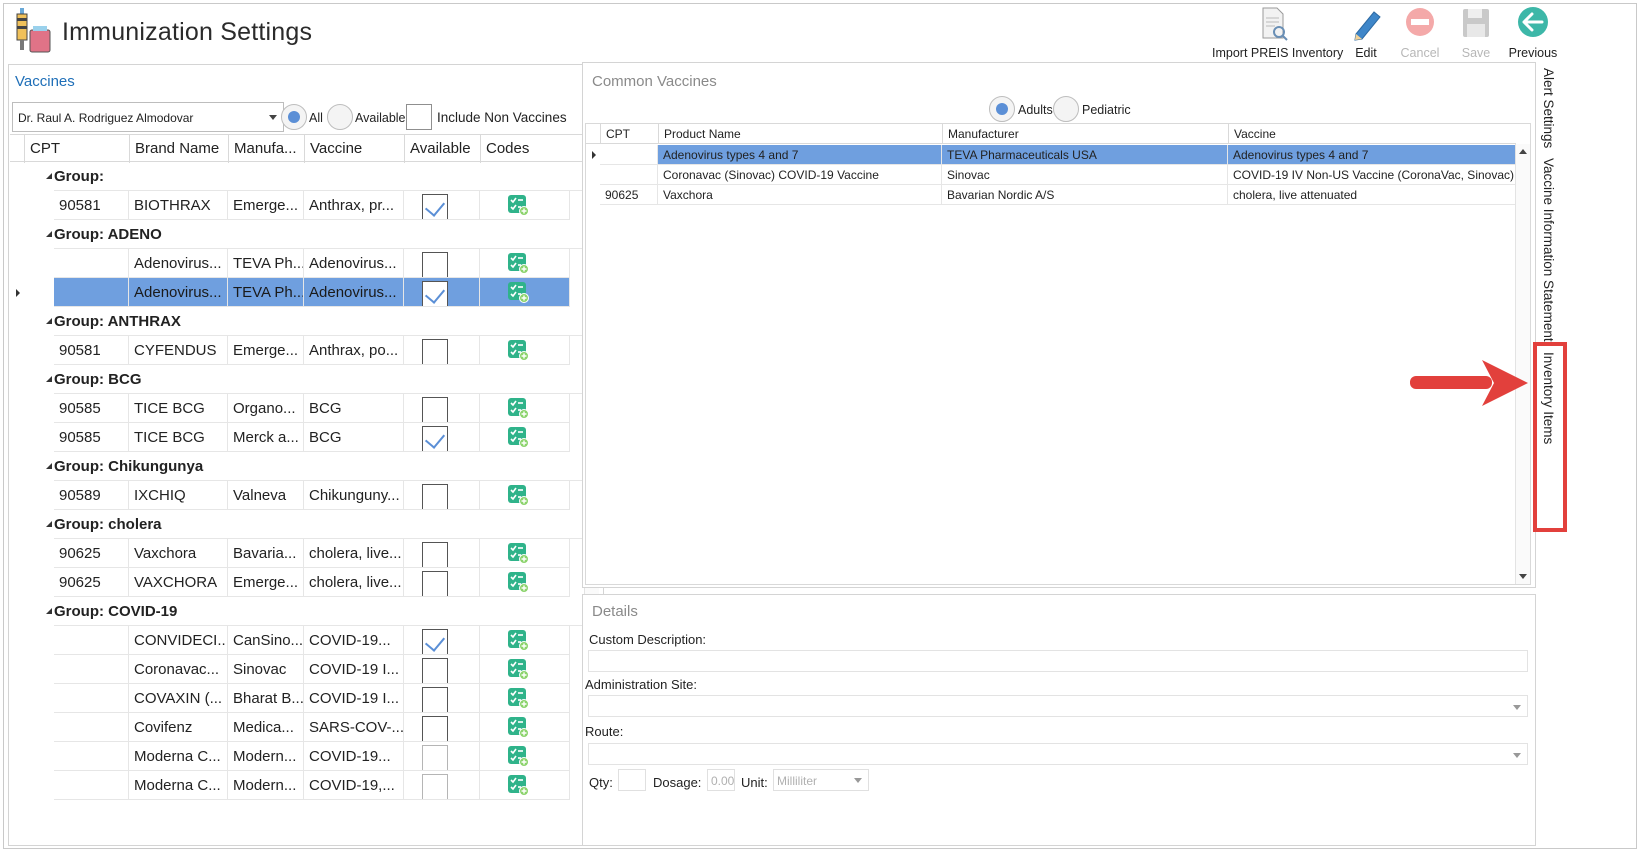 The height and width of the screenshot is (852, 1642). What do you see at coordinates (266, 669) in the screenshot?
I see `manufacturer-cell: Sinovac` at bounding box center [266, 669].